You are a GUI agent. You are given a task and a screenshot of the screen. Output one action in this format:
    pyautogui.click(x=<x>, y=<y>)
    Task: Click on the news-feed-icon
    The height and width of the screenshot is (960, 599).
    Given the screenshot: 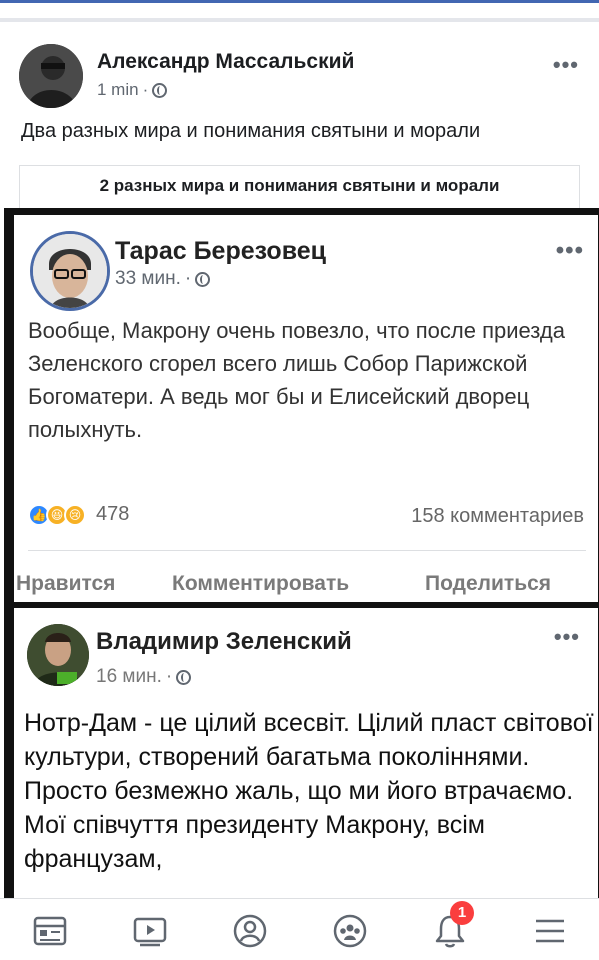 What is the action you would take?
    pyautogui.click(x=50, y=931)
    